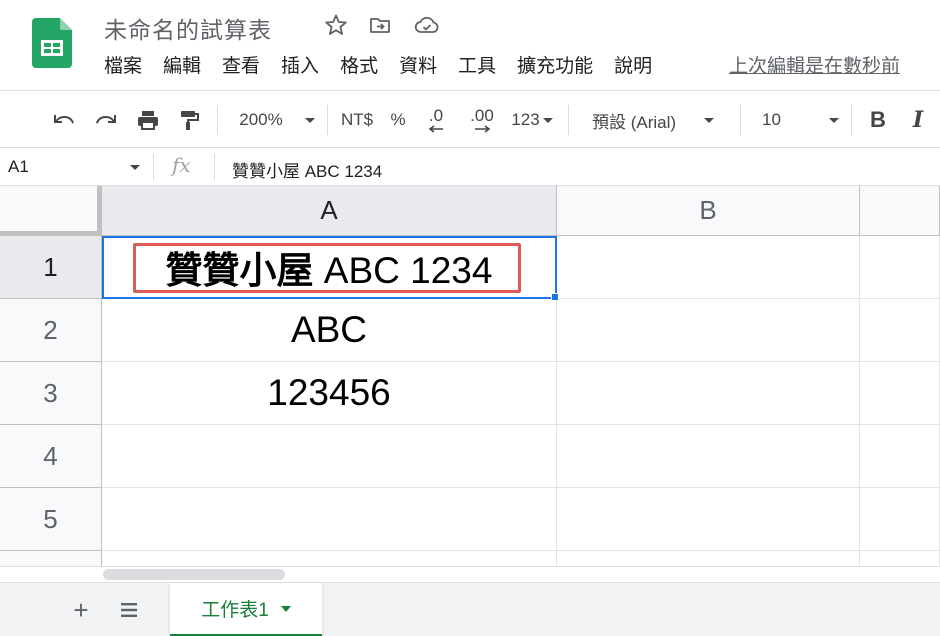 This screenshot has width=940, height=636. What do you see at coordinates (555, 68) in the screenshot?
I see `menu-extensions: 擴充功能` at bounding box center [555, 68].